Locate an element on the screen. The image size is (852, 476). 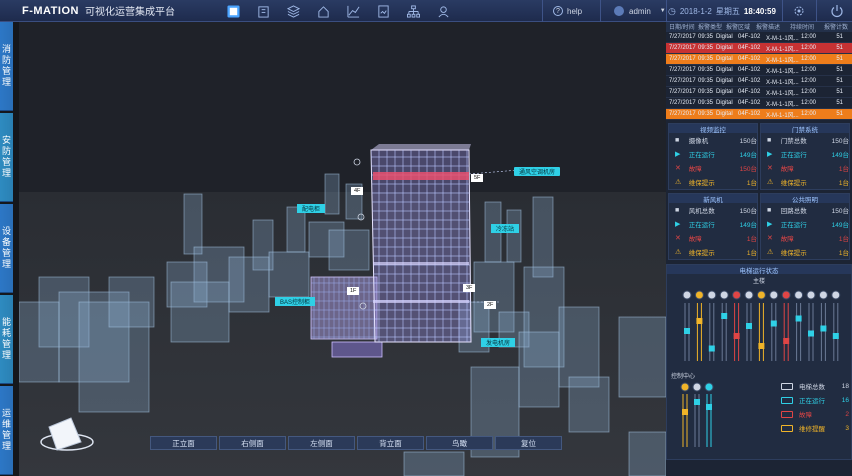
main-nav is located at coordinates (338, 11).